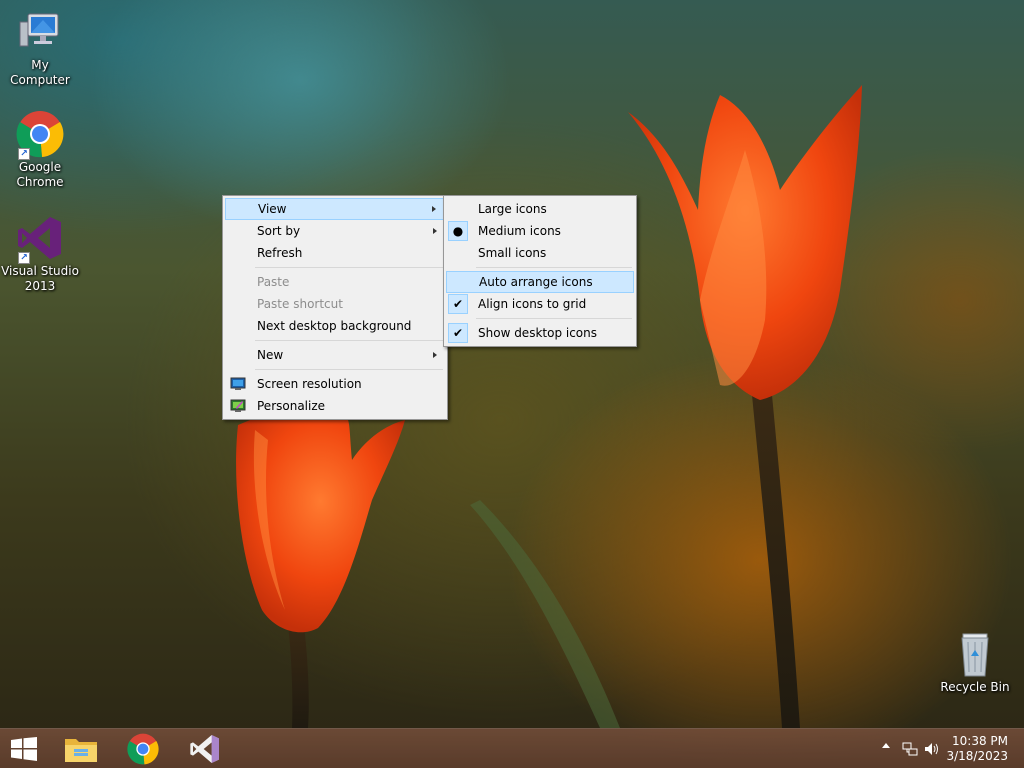 The height and width of the screenshot is (768, 1024). What do you see at coordinates (980, 741) in the screenshot?
I see `clock-time: 10:38 PM` at bounding box center [980, 741].